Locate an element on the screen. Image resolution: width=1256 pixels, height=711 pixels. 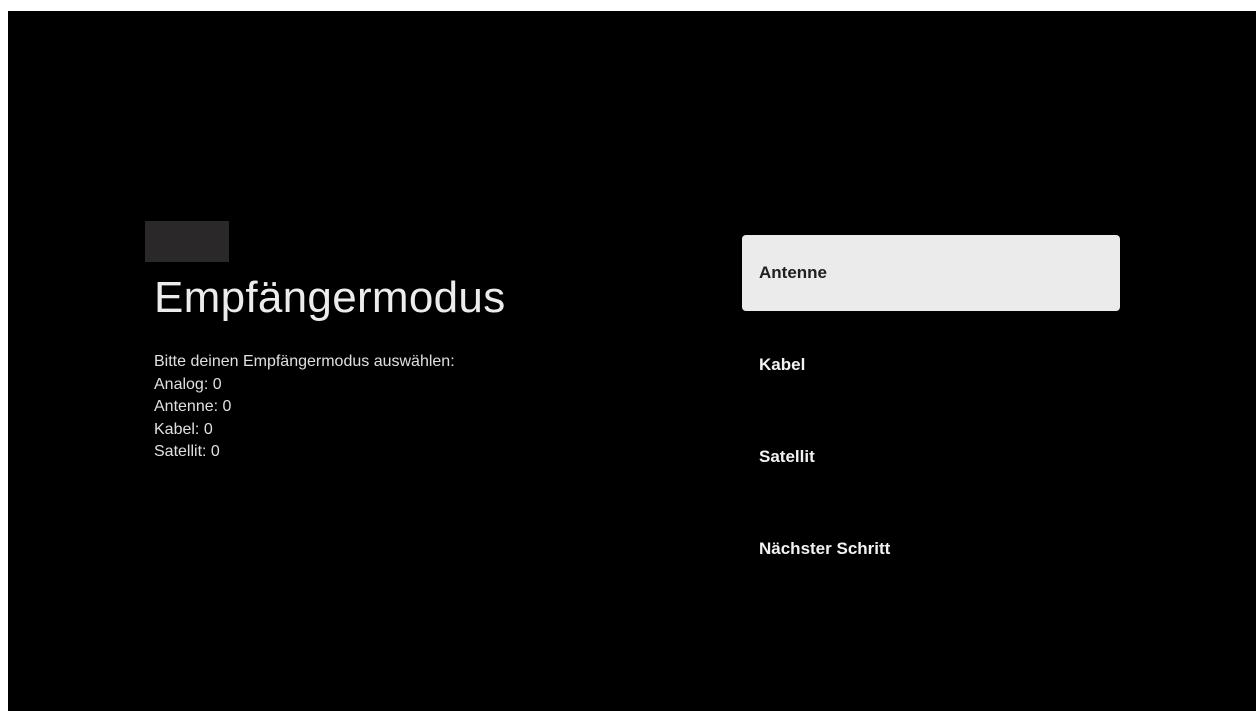
menu-item-label: Kabel is located at coordinates (782, 364).